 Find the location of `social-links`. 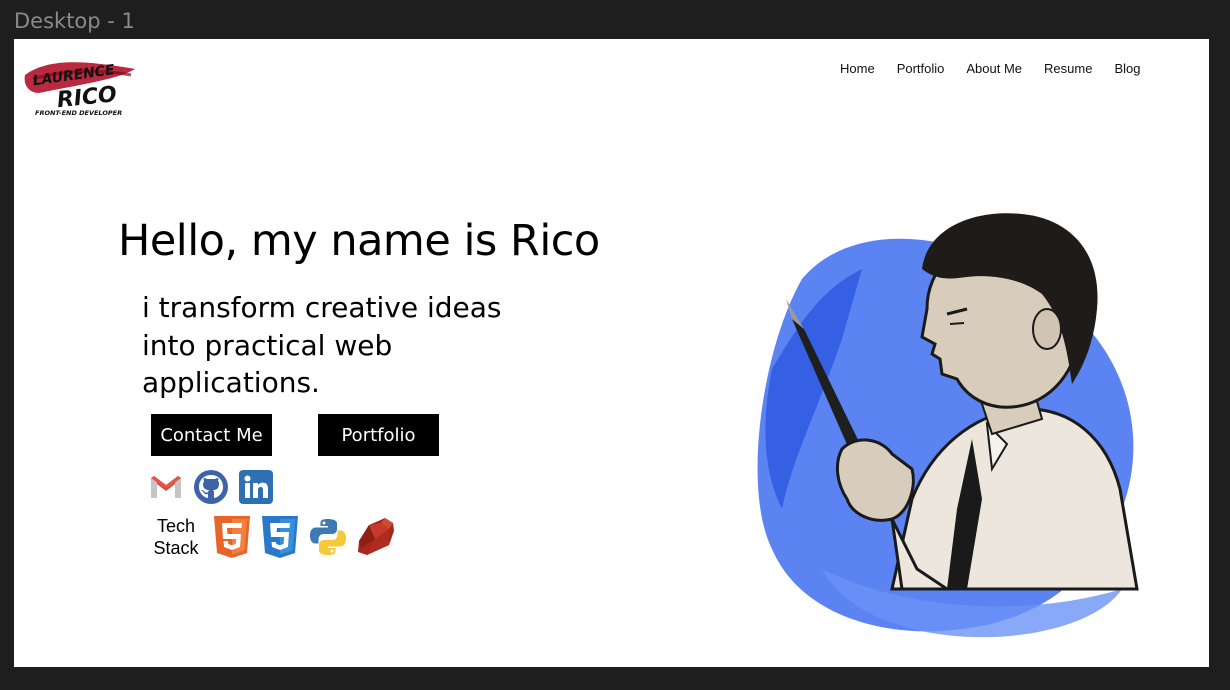

social-links is located at coordinates (215, 487).